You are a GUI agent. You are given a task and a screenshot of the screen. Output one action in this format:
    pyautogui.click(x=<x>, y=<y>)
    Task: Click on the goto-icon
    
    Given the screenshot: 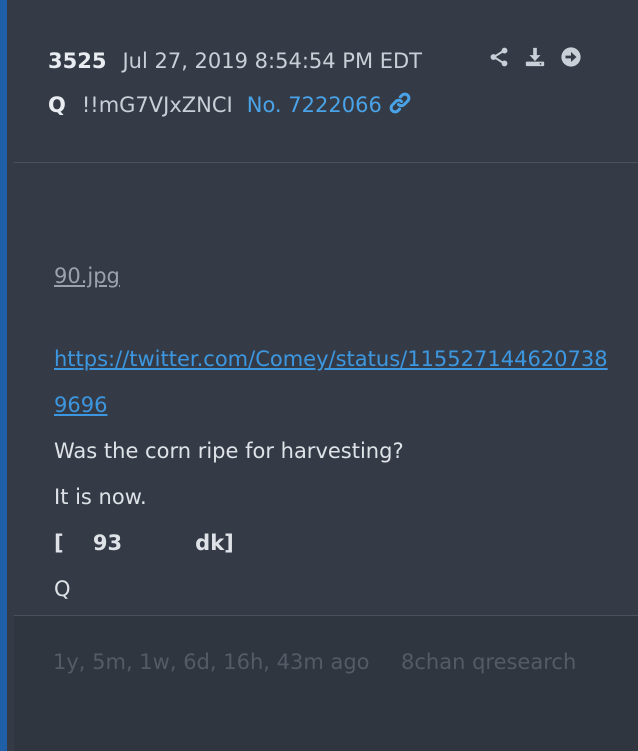 What is the action you would take?
    pyautogui.click(x=571, y=57)
    